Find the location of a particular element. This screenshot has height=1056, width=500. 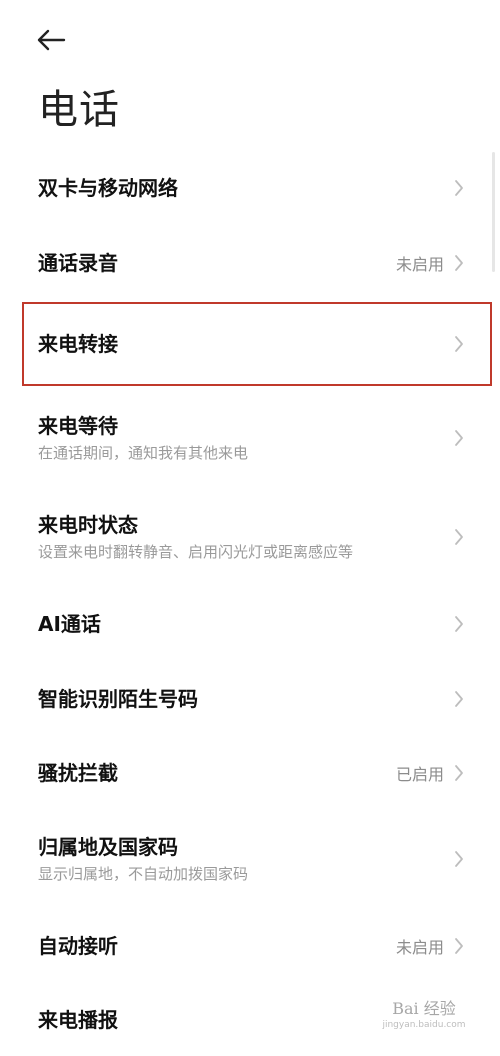

list-item-caller-location-country-code: 归属地及国家码 显示归属地，不自动加拨国家码 is located at coordinates (250, 859).